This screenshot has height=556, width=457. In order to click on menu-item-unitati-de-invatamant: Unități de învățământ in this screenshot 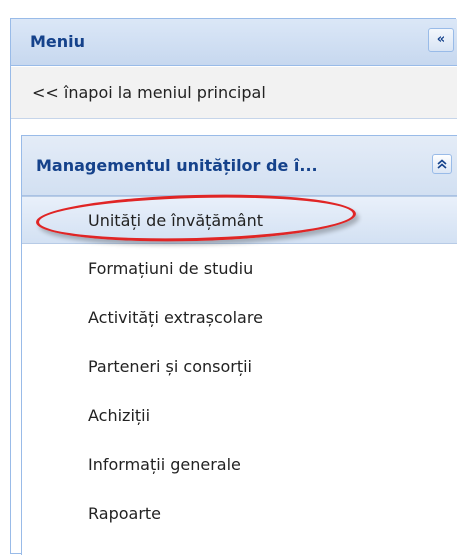, I will do `click(239, 220)`.